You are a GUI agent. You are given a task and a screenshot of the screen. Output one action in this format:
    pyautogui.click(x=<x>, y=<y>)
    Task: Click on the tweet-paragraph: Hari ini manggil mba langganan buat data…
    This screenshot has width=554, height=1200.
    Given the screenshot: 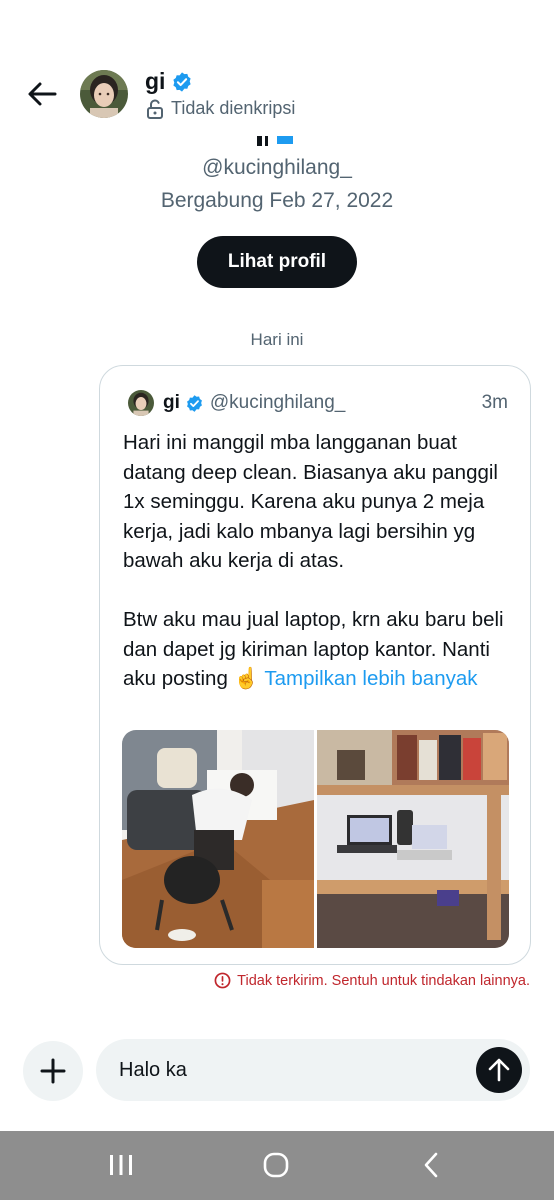 What is the action you would take?
    pyautogui.click(x=310, y=501)
    